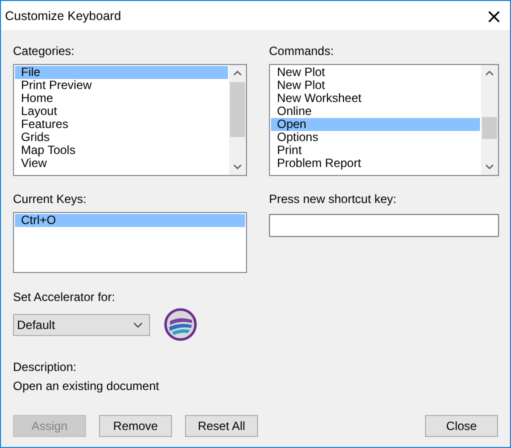  What do you see at coordinates (63, 15) in the screenshot?
I see `window-title: Customize Keyboard` at bounding box center [63, 15].